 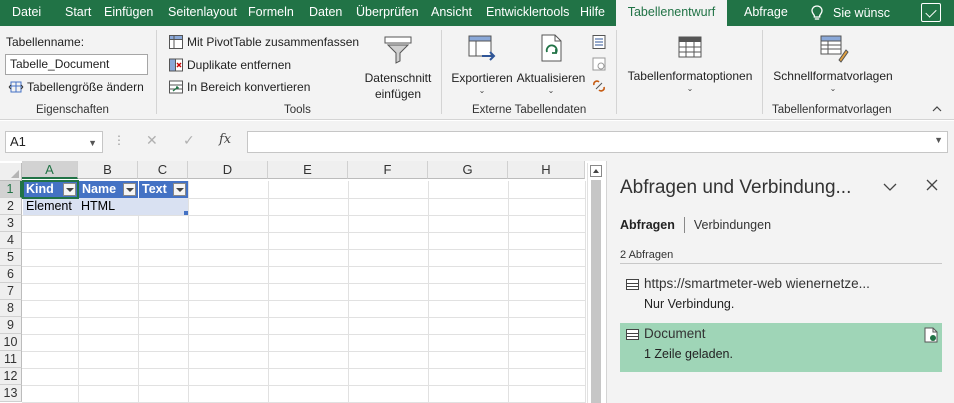 I want to click on row-header: 4, so click(x=11, y=240).